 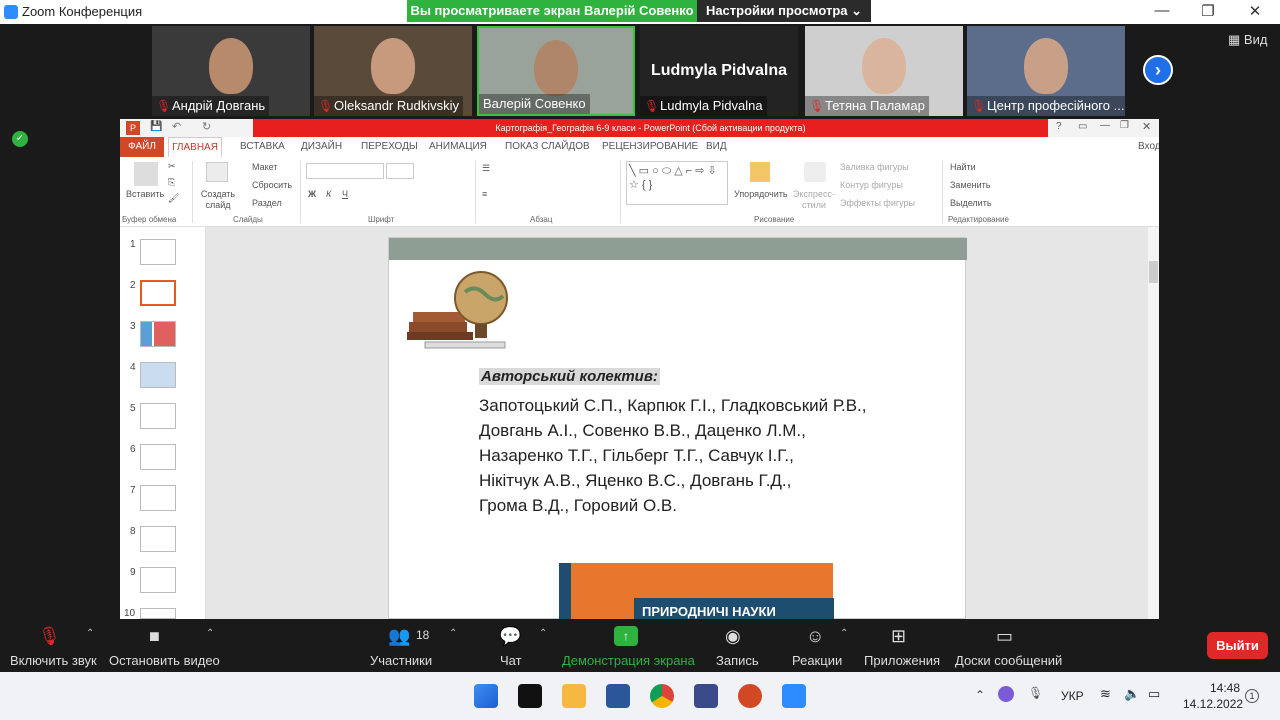 I want to click on scroll-thumb, so click(x=1153, y=272).